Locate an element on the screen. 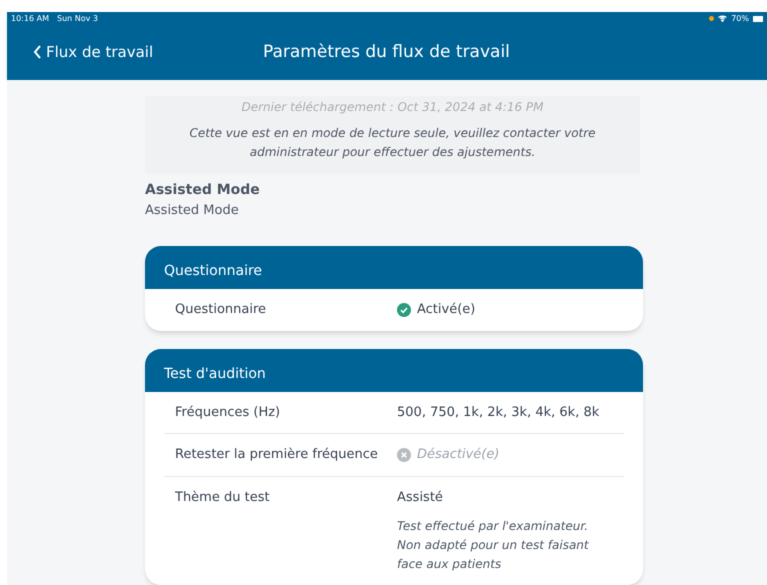 The width and height of the screenshot is (767, 585). setting-label: Questionnaire is located at coordinates (221, 310).